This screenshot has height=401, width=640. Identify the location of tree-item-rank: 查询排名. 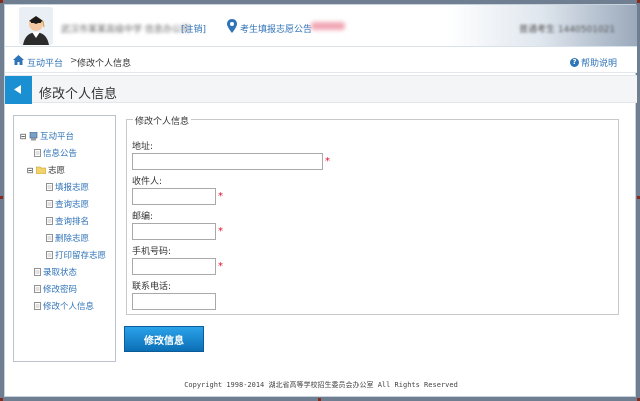
(67, 221).